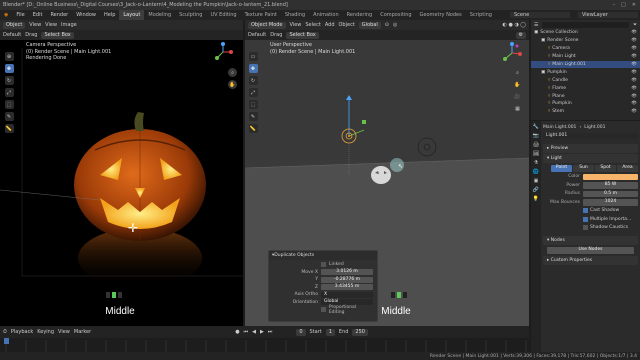 This screenshot has width=640, height=360. Describe the element at coordinates (232, 84) in the screenshot. I see `hand-pan-icon: ✋` at that location.